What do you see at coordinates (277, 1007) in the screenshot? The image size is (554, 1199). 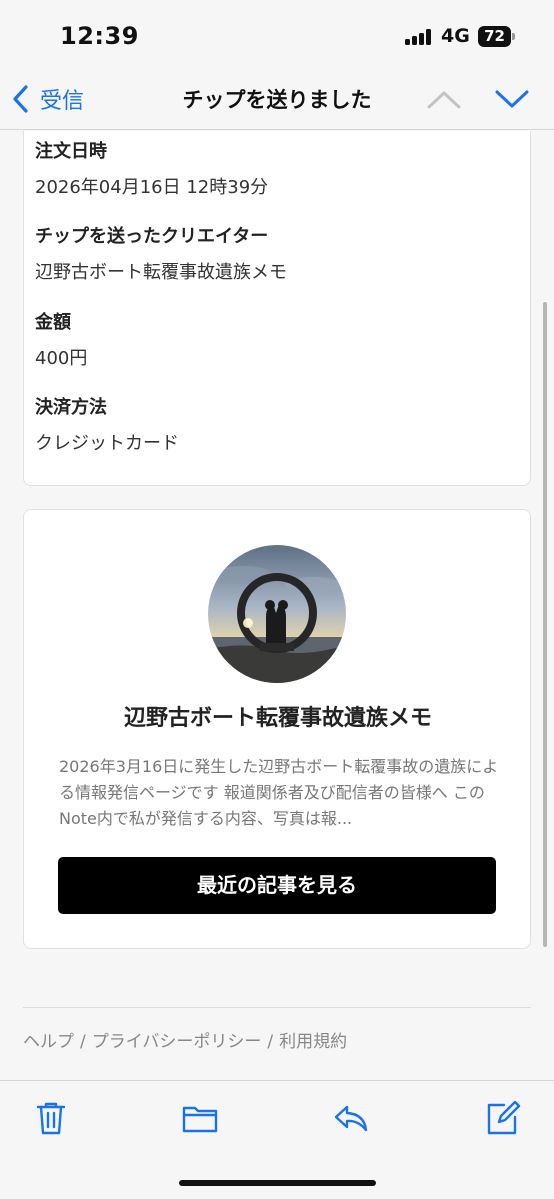 I see `divider` at bounding box center [277, 1007].